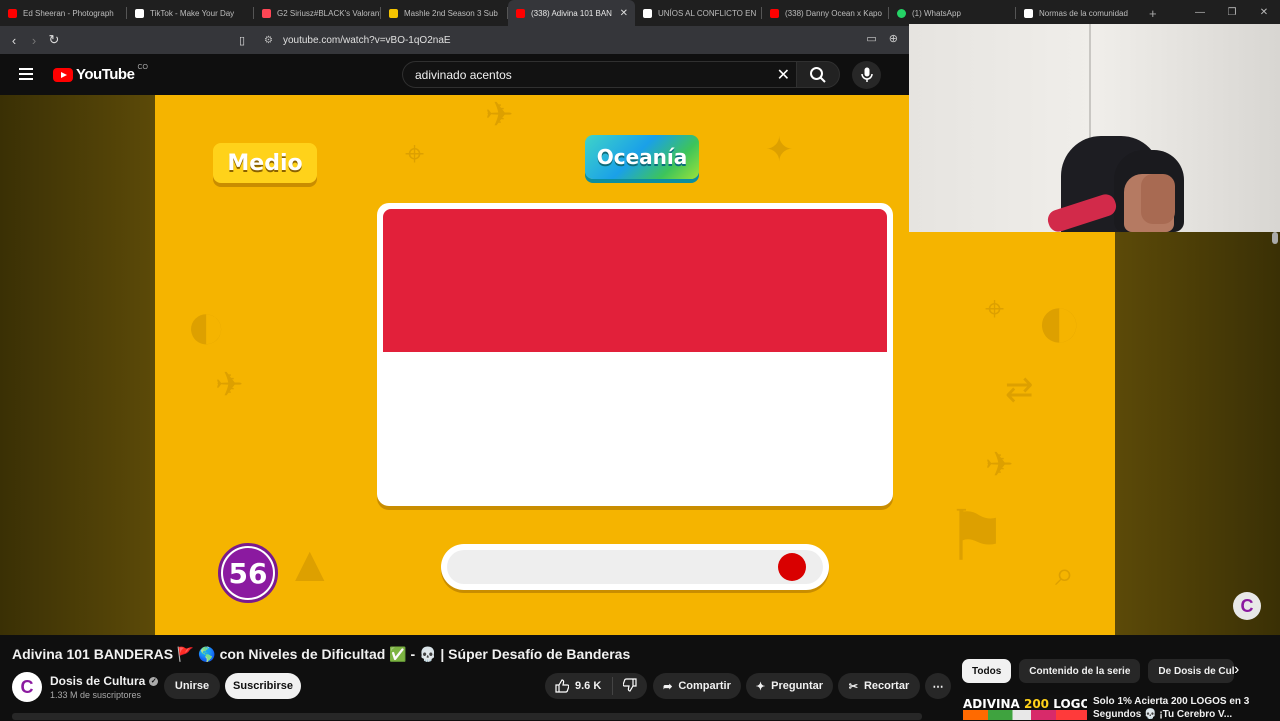 The height and width of the screenshot is (721, 1280). Describe the element at coordinates (190, 13) in the screenshot. I see `browser-tab: TikTok - Make Your Day` at that location.